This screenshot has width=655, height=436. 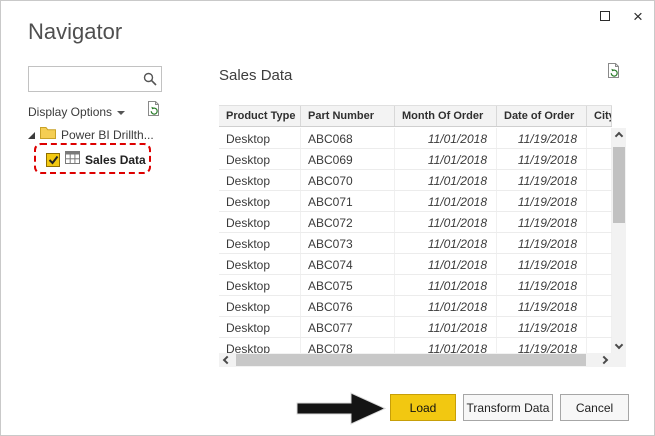 What do you see at coordinates (227, 360) in the screenshot?
I see `scroll-left-icon` at bounding box center [227, 360].